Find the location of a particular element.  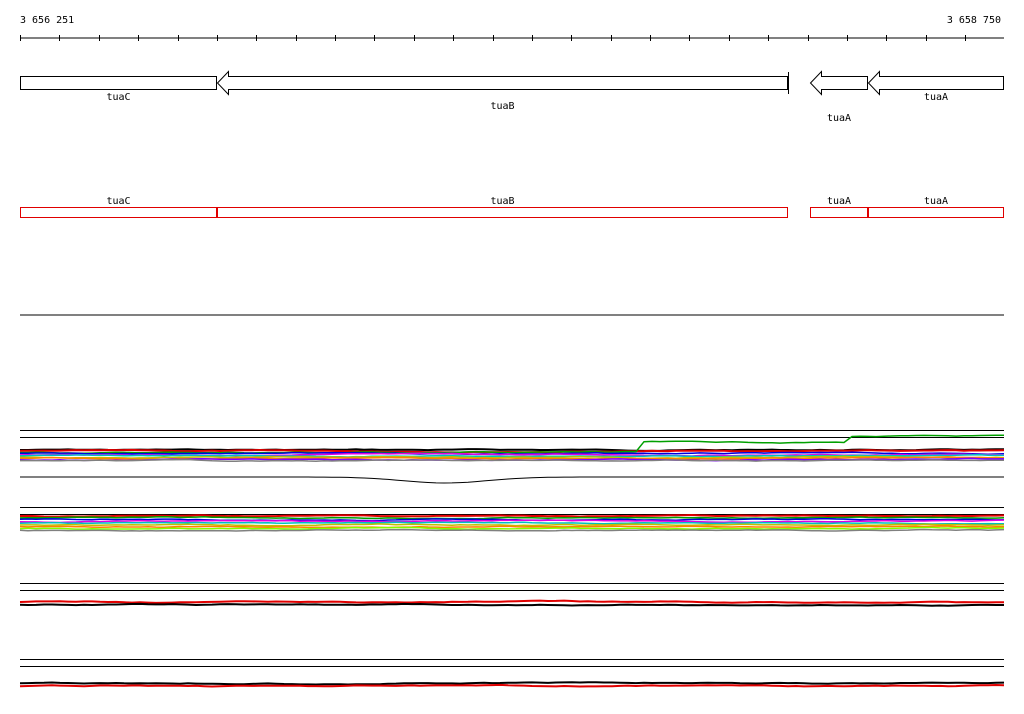

feature-box-track: tuaC tuaB tuaA tuaA is located at coordinates (512, 207).